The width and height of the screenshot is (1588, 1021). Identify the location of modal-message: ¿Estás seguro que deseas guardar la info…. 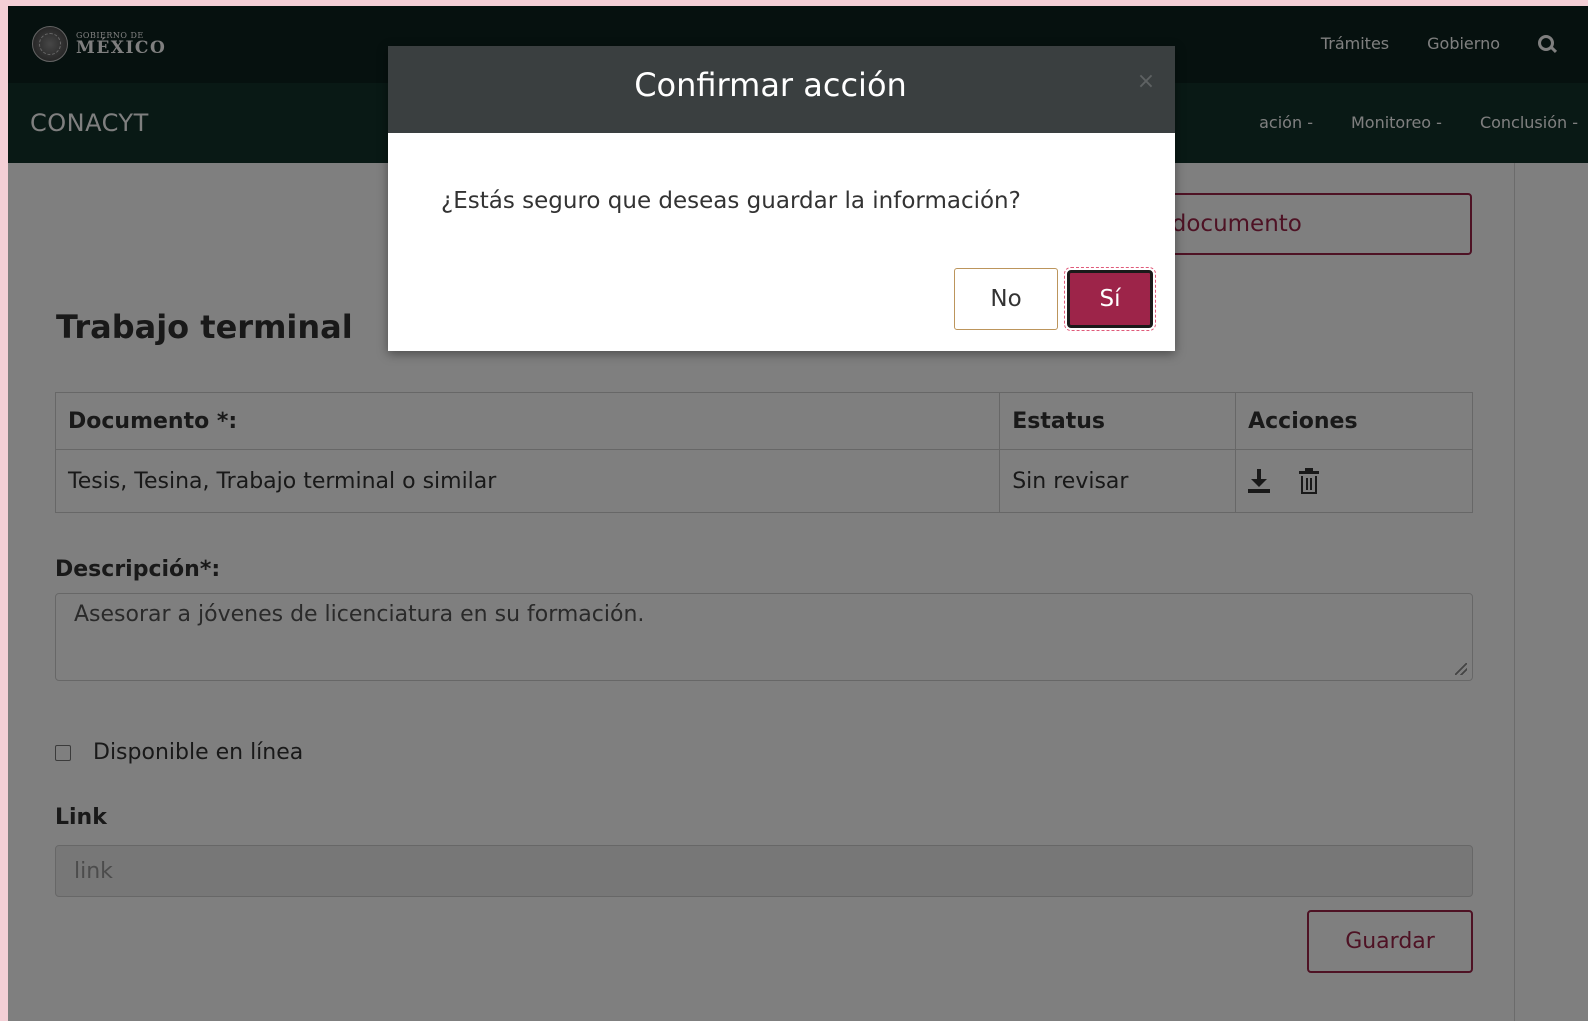
(731, 201).